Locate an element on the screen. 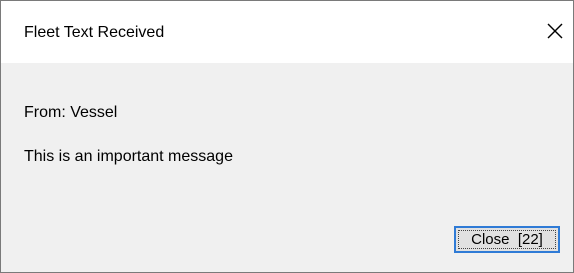  close-icon is located at coordinates (555, 31).